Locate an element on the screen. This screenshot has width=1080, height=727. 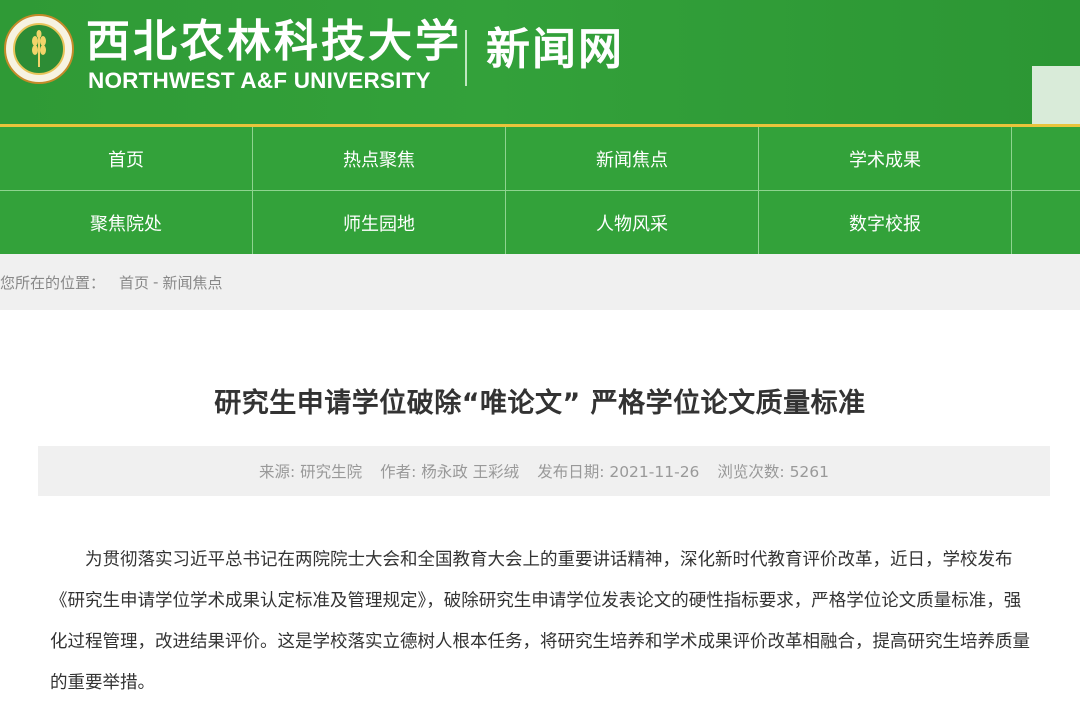
nav-item-hot-focus: 热点聚焦 is located at coordinates (379, 158).